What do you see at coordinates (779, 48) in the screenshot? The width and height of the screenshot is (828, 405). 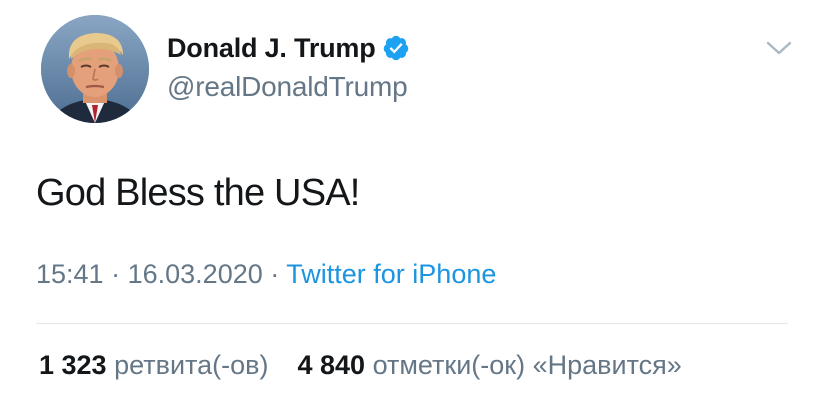 I see `chevron-down-icon` at bounding box center [779, 48].